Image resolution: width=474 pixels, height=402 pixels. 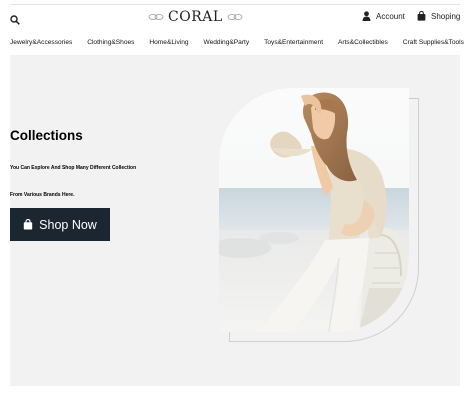 I want to click on shopping-link: Shoping, so click(x=438, y=16).